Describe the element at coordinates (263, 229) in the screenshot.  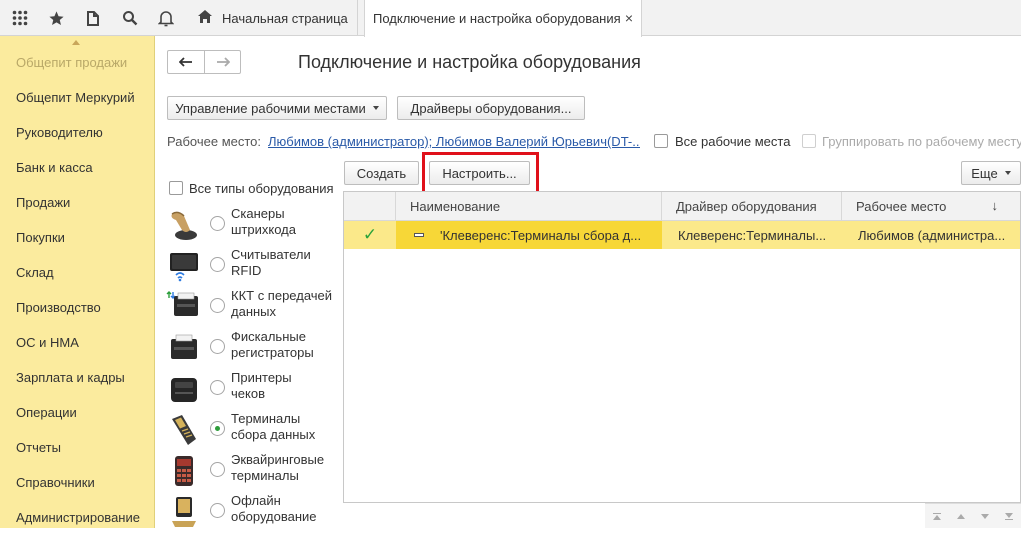
I see `device-type-label: штрихкода` at that location.